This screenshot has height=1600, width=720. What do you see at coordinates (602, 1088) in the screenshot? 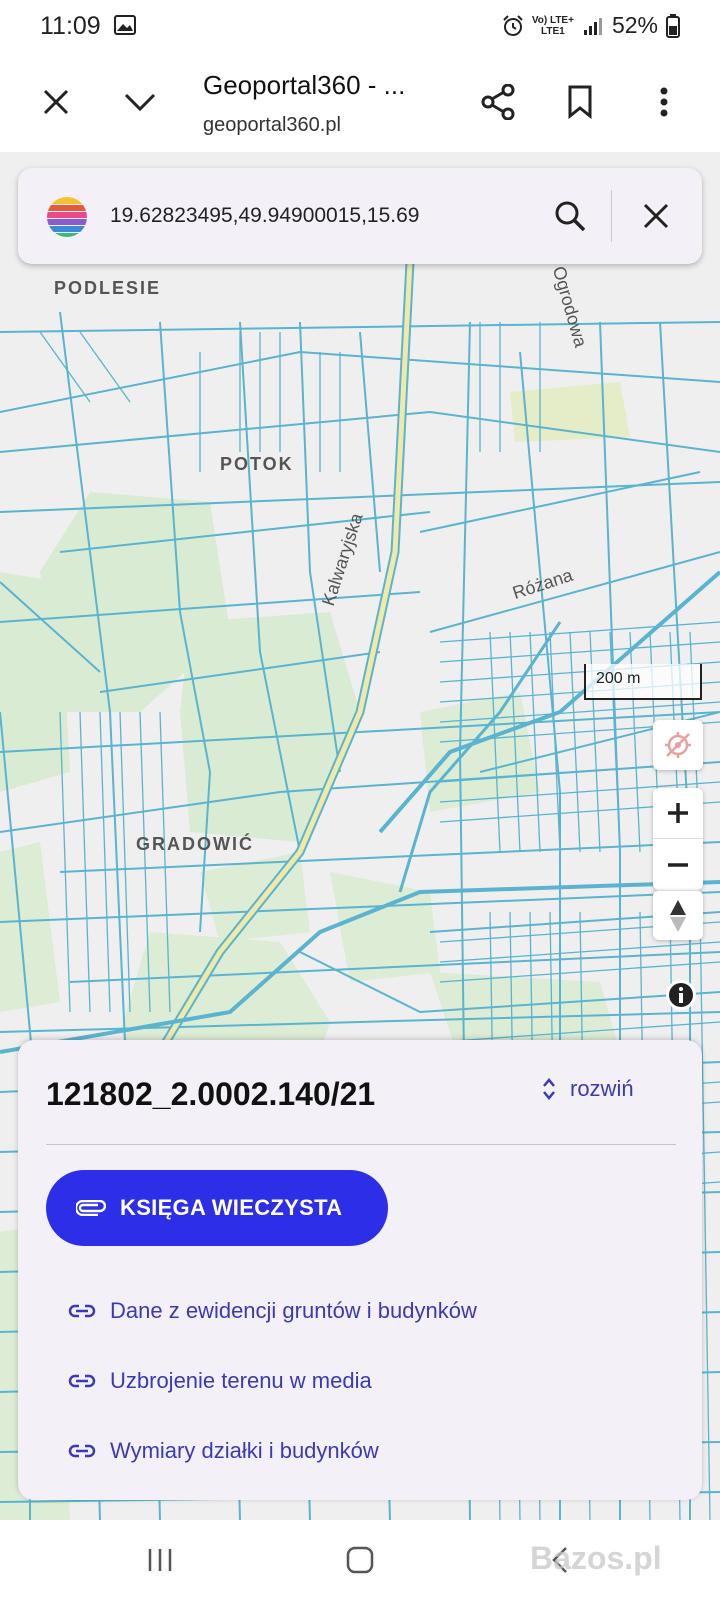
I see `expand-label: rozwiń` at bounding box center [602, 1088].